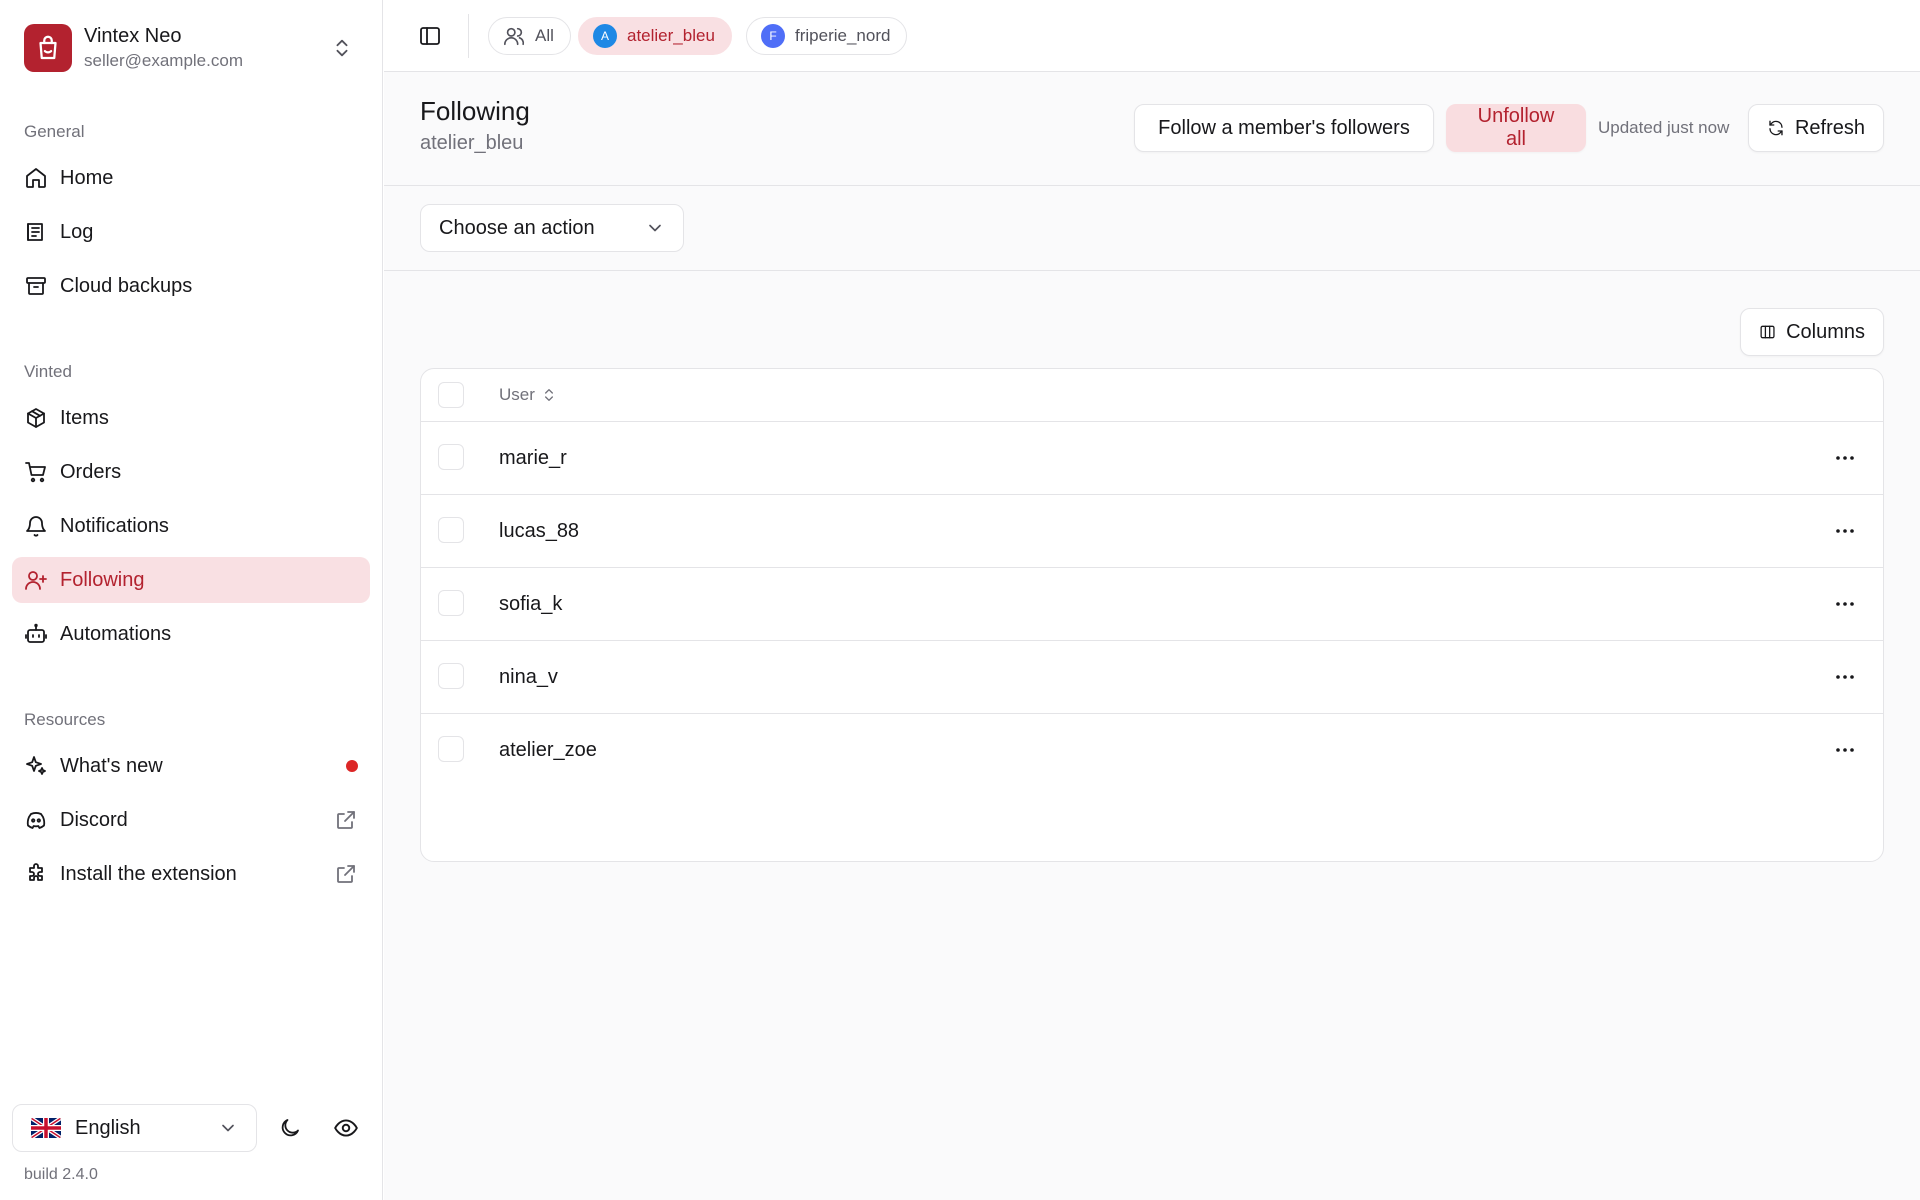 This screenshot has width=1920, height=1200. I want to click on log-icon, so click(35, 232).